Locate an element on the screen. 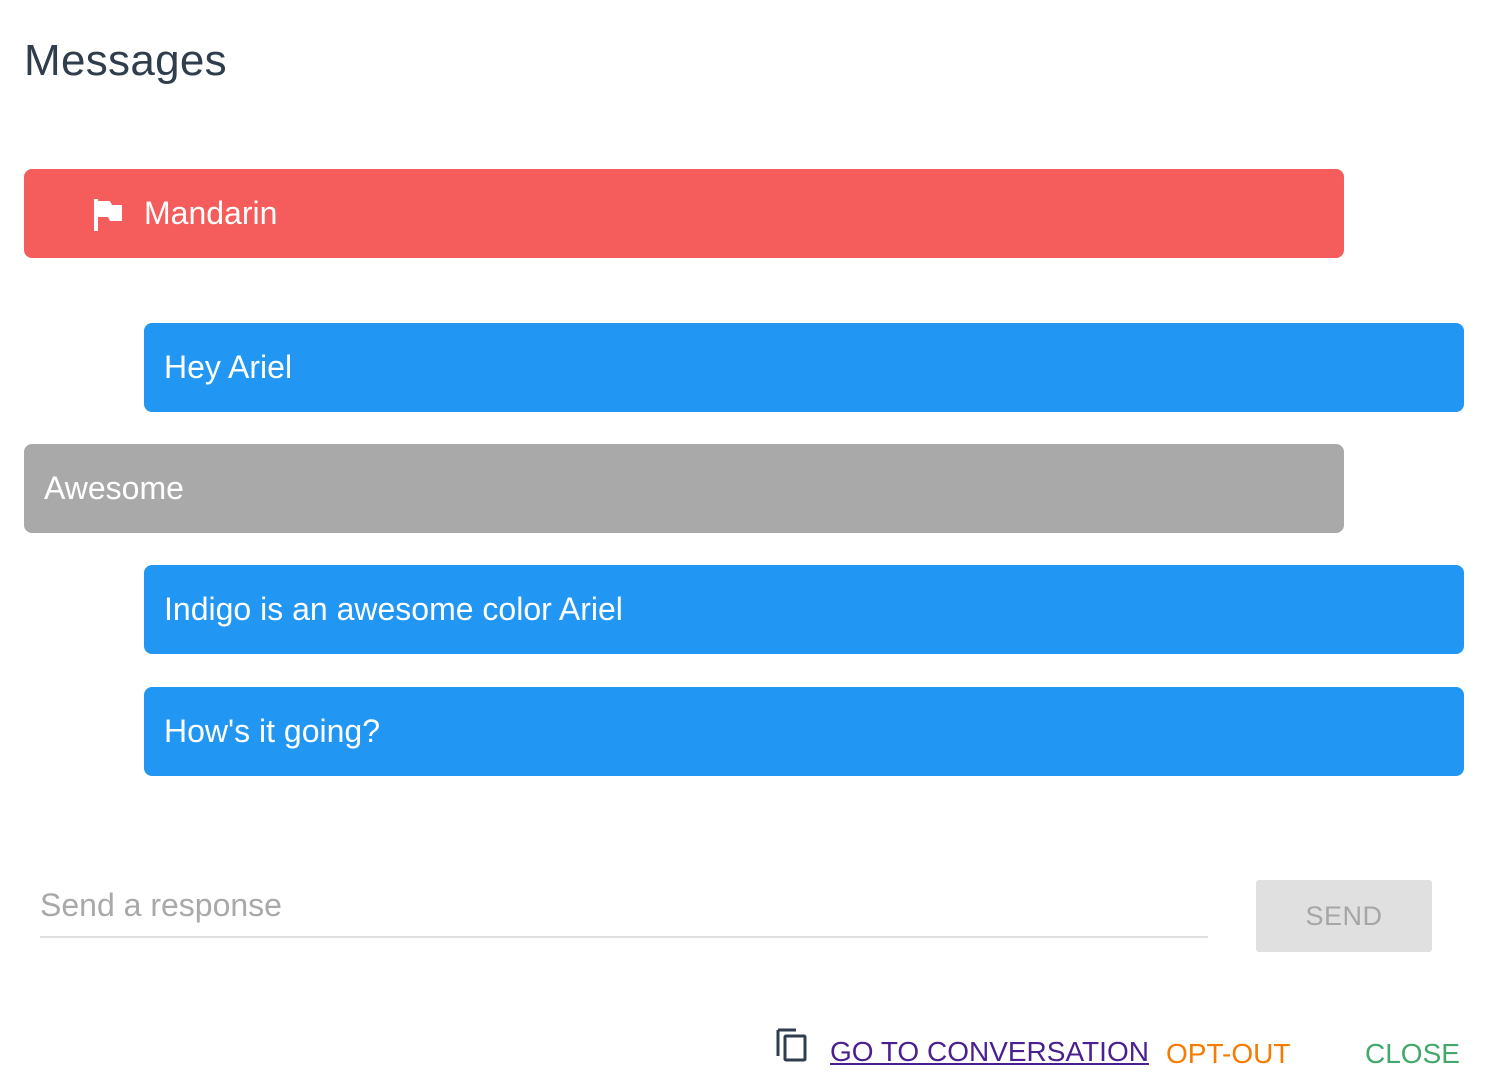  outgoing-message: Indigo is an awesome color Ariel is located at coordinates (804, 609).